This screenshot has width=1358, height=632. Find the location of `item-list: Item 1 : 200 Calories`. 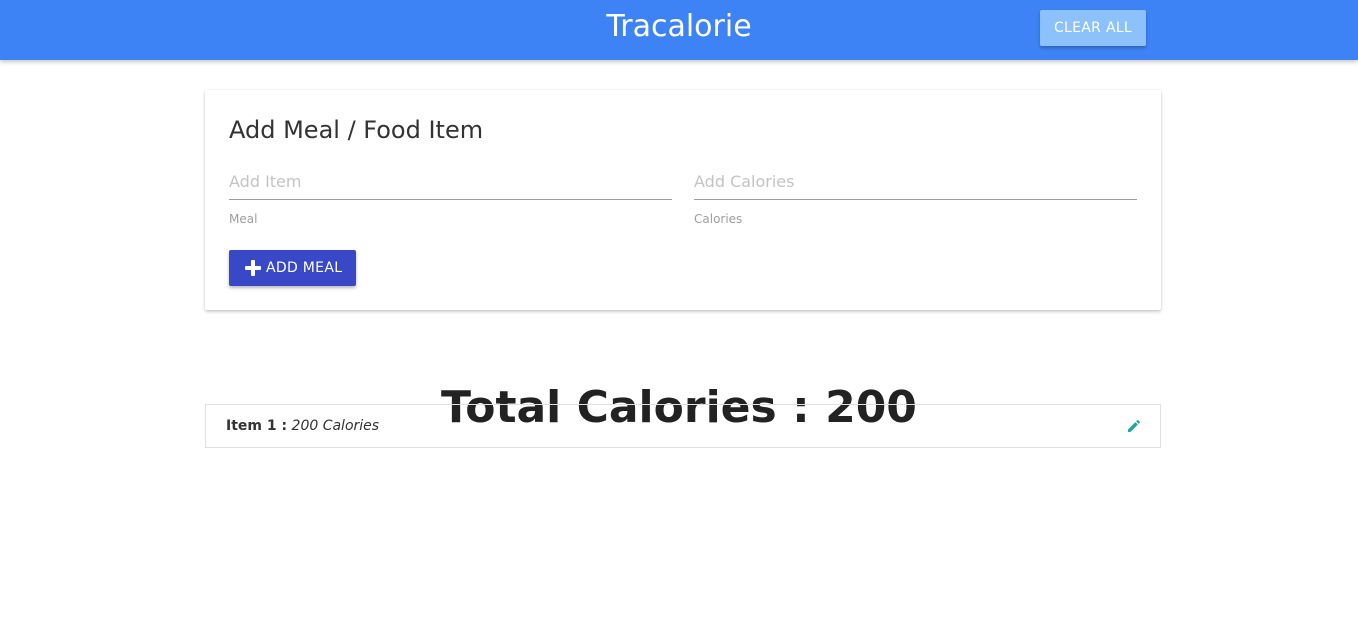

item-list: Item 1 : 200 Calories is located at coordinates (683, 426).